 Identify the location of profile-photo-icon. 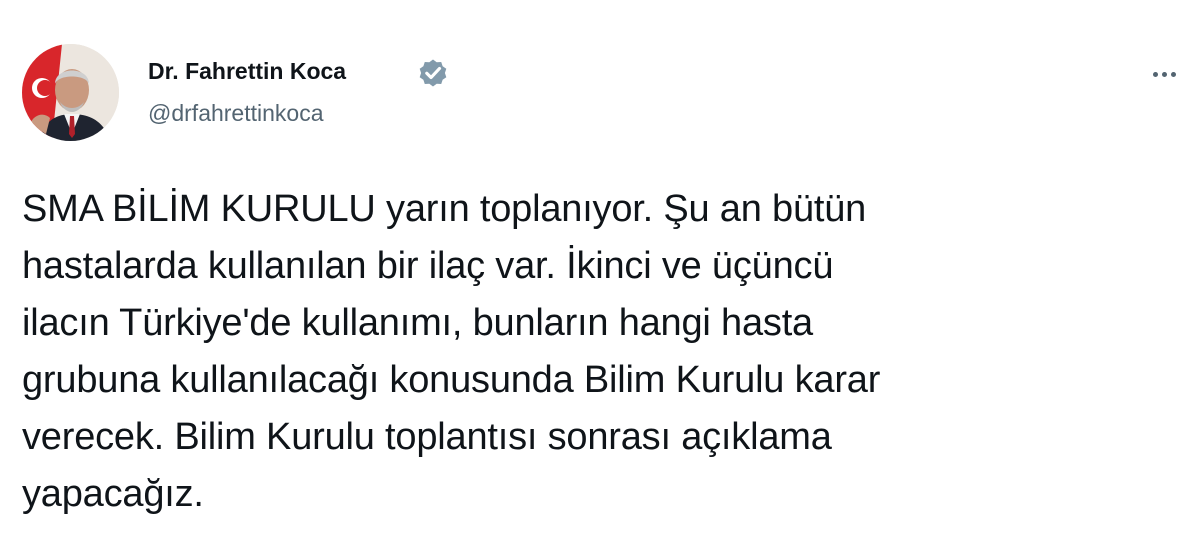
(70, 92).